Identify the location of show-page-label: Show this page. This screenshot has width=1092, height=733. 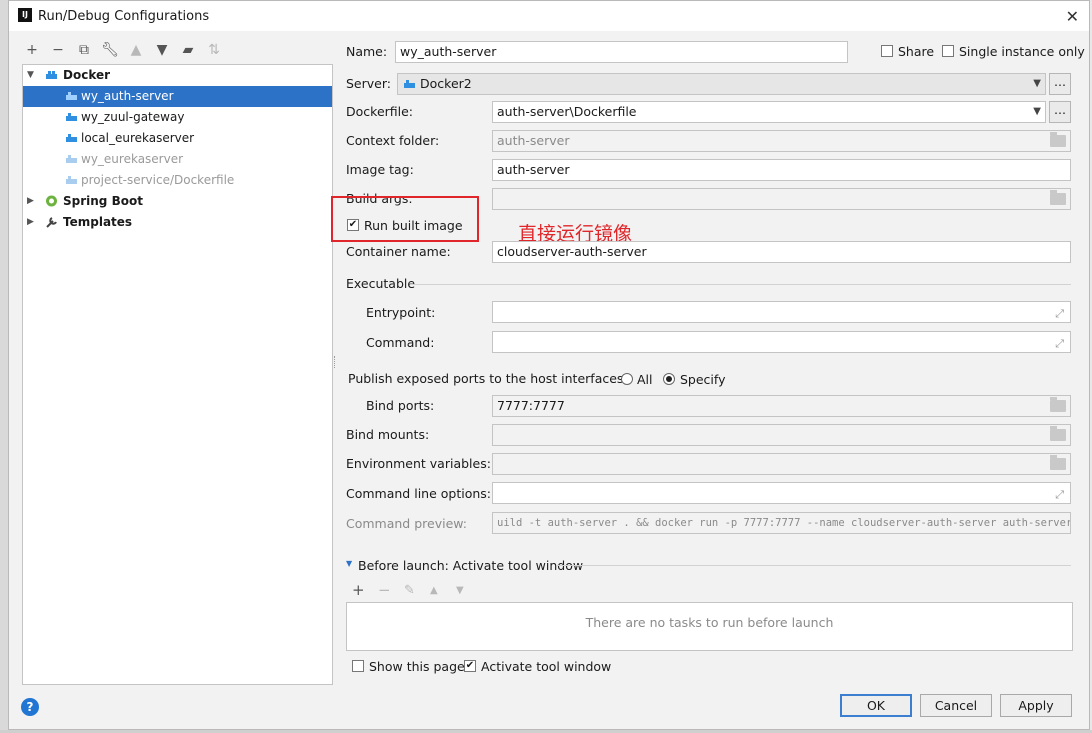
(417, 666).